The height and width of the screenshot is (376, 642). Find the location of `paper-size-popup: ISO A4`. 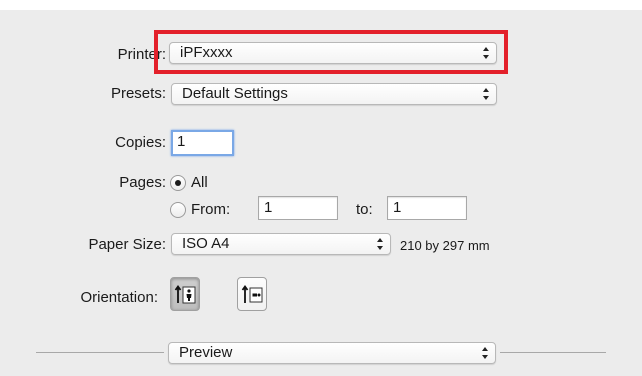

paper-size-popup: ISO A4 is located at coordinates (281, 244).